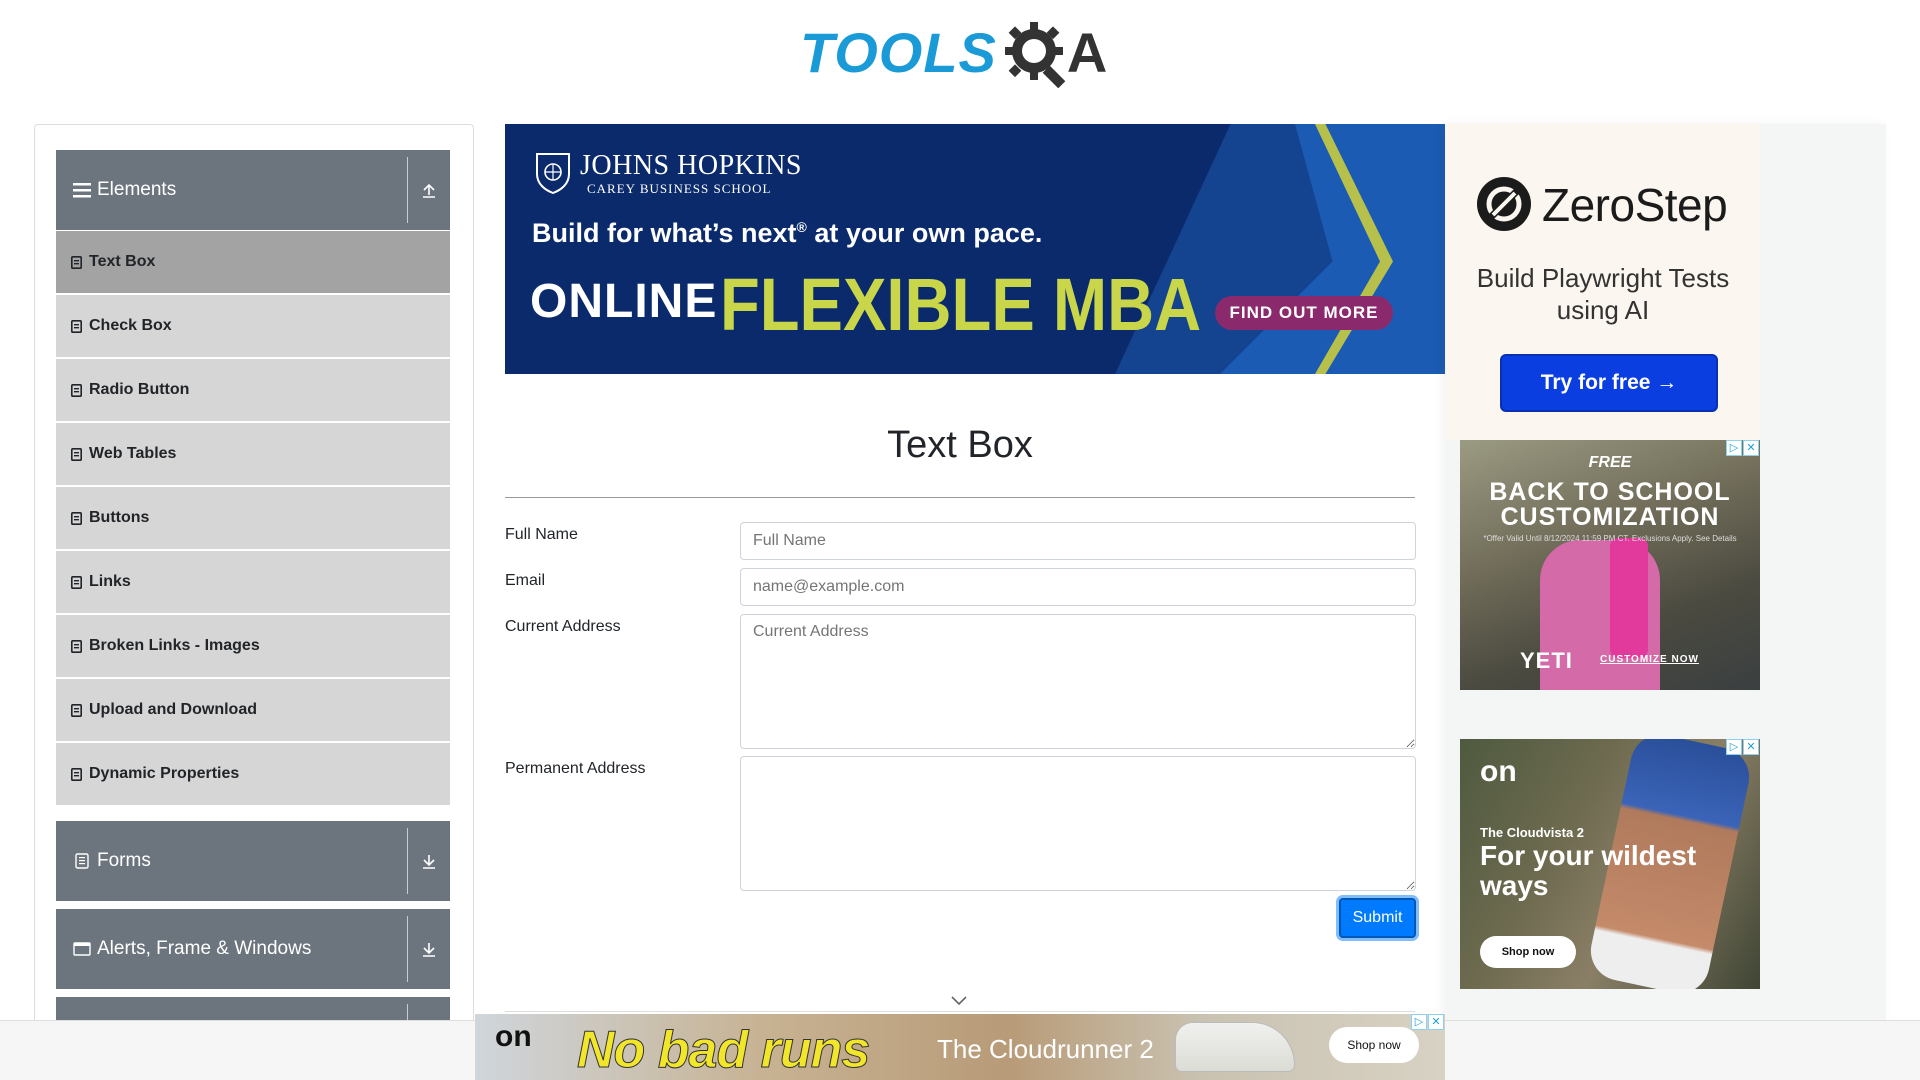 This screenshot has height=1080, width=1920. I want to click on permanent-address-label: Permanent Address, so click(575, 768).